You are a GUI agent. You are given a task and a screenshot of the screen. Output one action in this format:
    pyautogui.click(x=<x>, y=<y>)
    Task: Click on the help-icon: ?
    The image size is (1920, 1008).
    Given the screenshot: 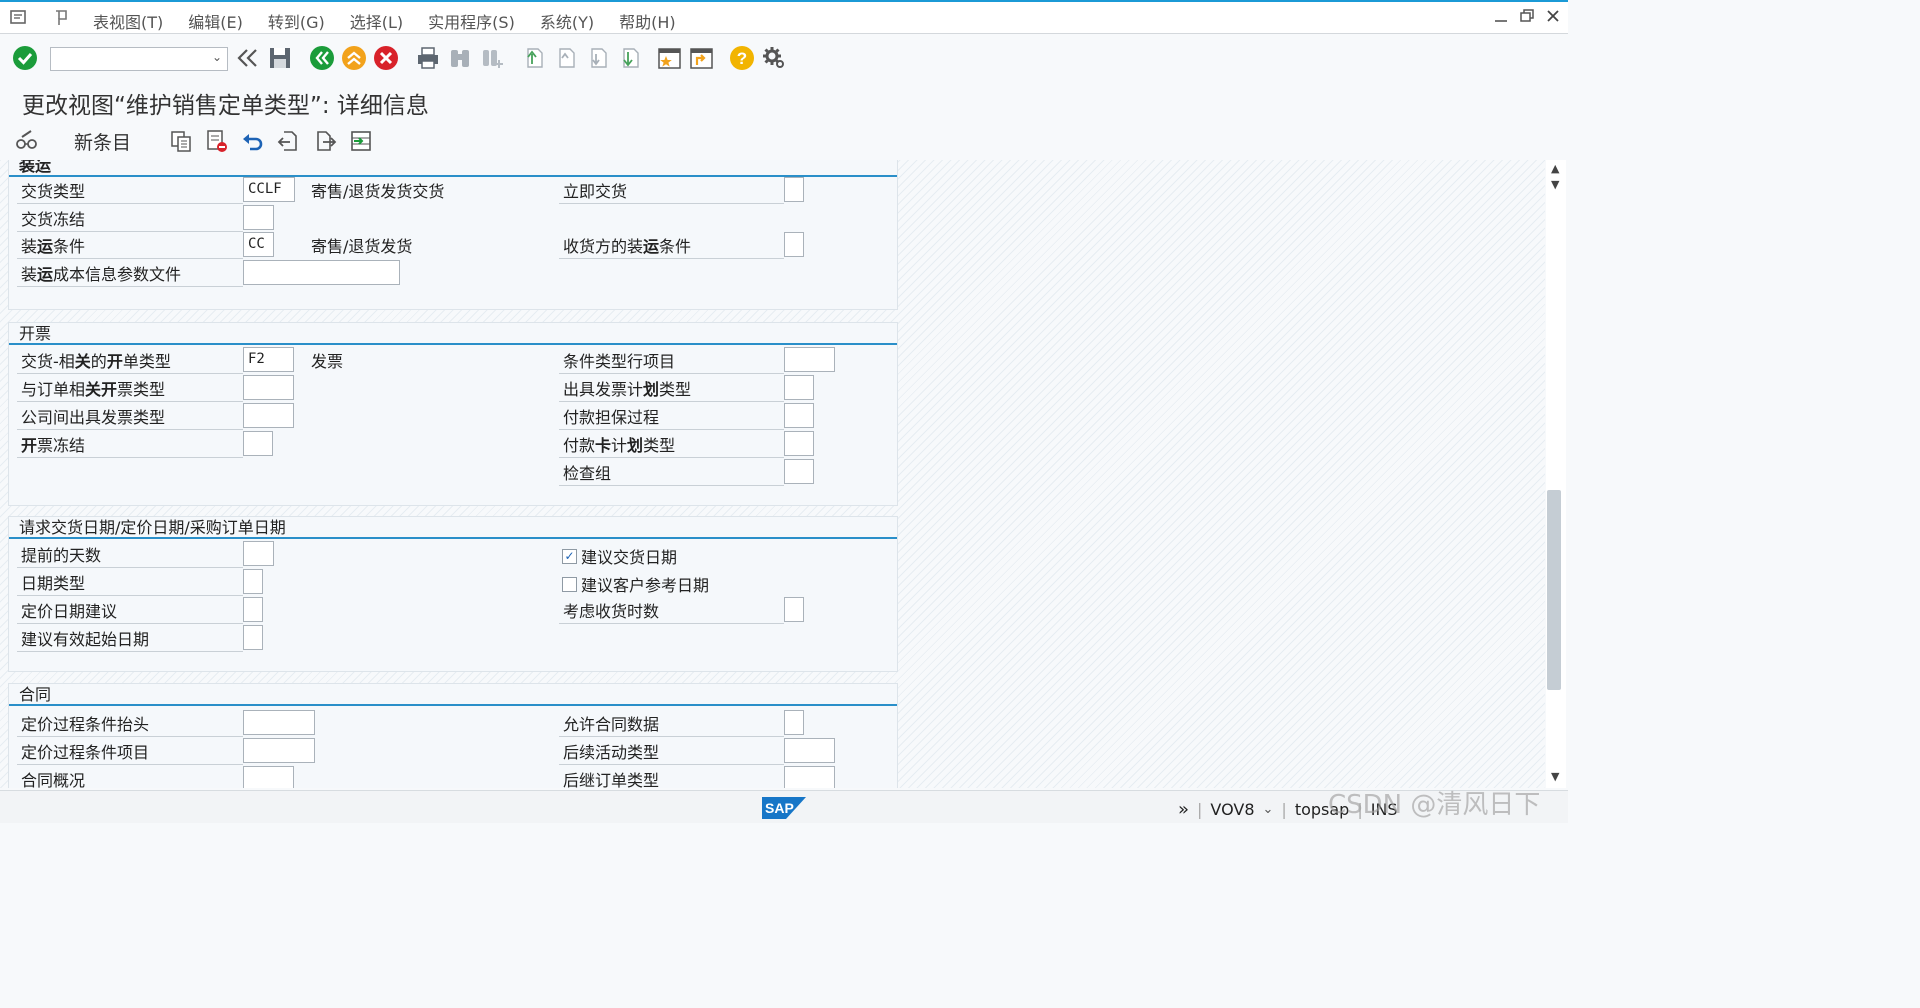 What is the action you would take?
    pyautogui.click(x=742, y=58)
    